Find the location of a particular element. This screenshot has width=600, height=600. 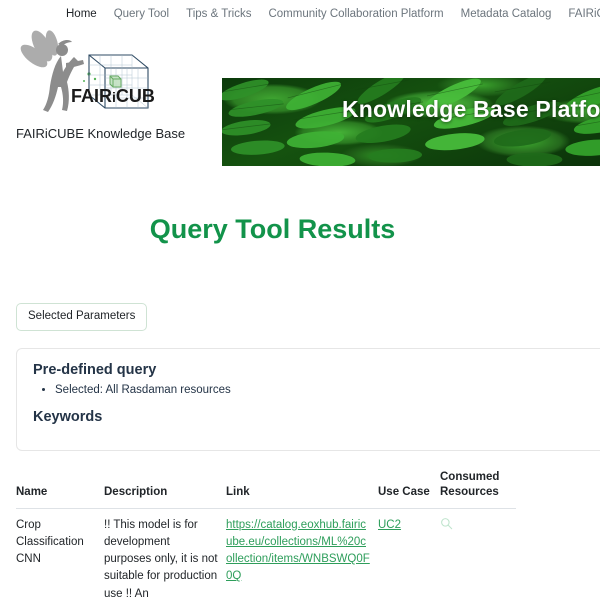

column-header-consumed-resources: Consumed Resources is located at coordinates (478, 489).